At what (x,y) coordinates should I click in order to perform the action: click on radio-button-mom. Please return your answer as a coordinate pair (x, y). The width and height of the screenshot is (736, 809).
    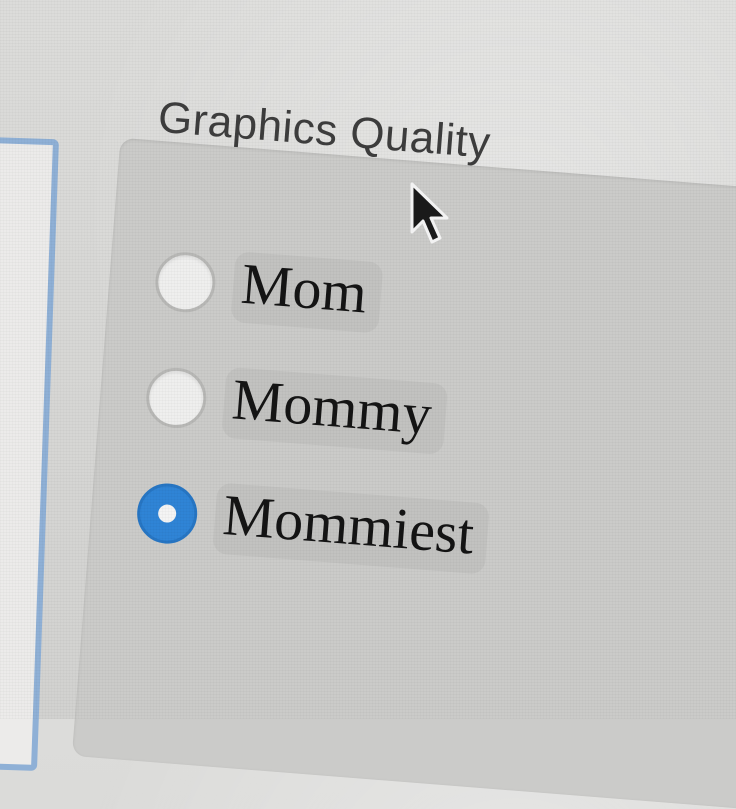
    Looking at the image, I should click on (185, 282).